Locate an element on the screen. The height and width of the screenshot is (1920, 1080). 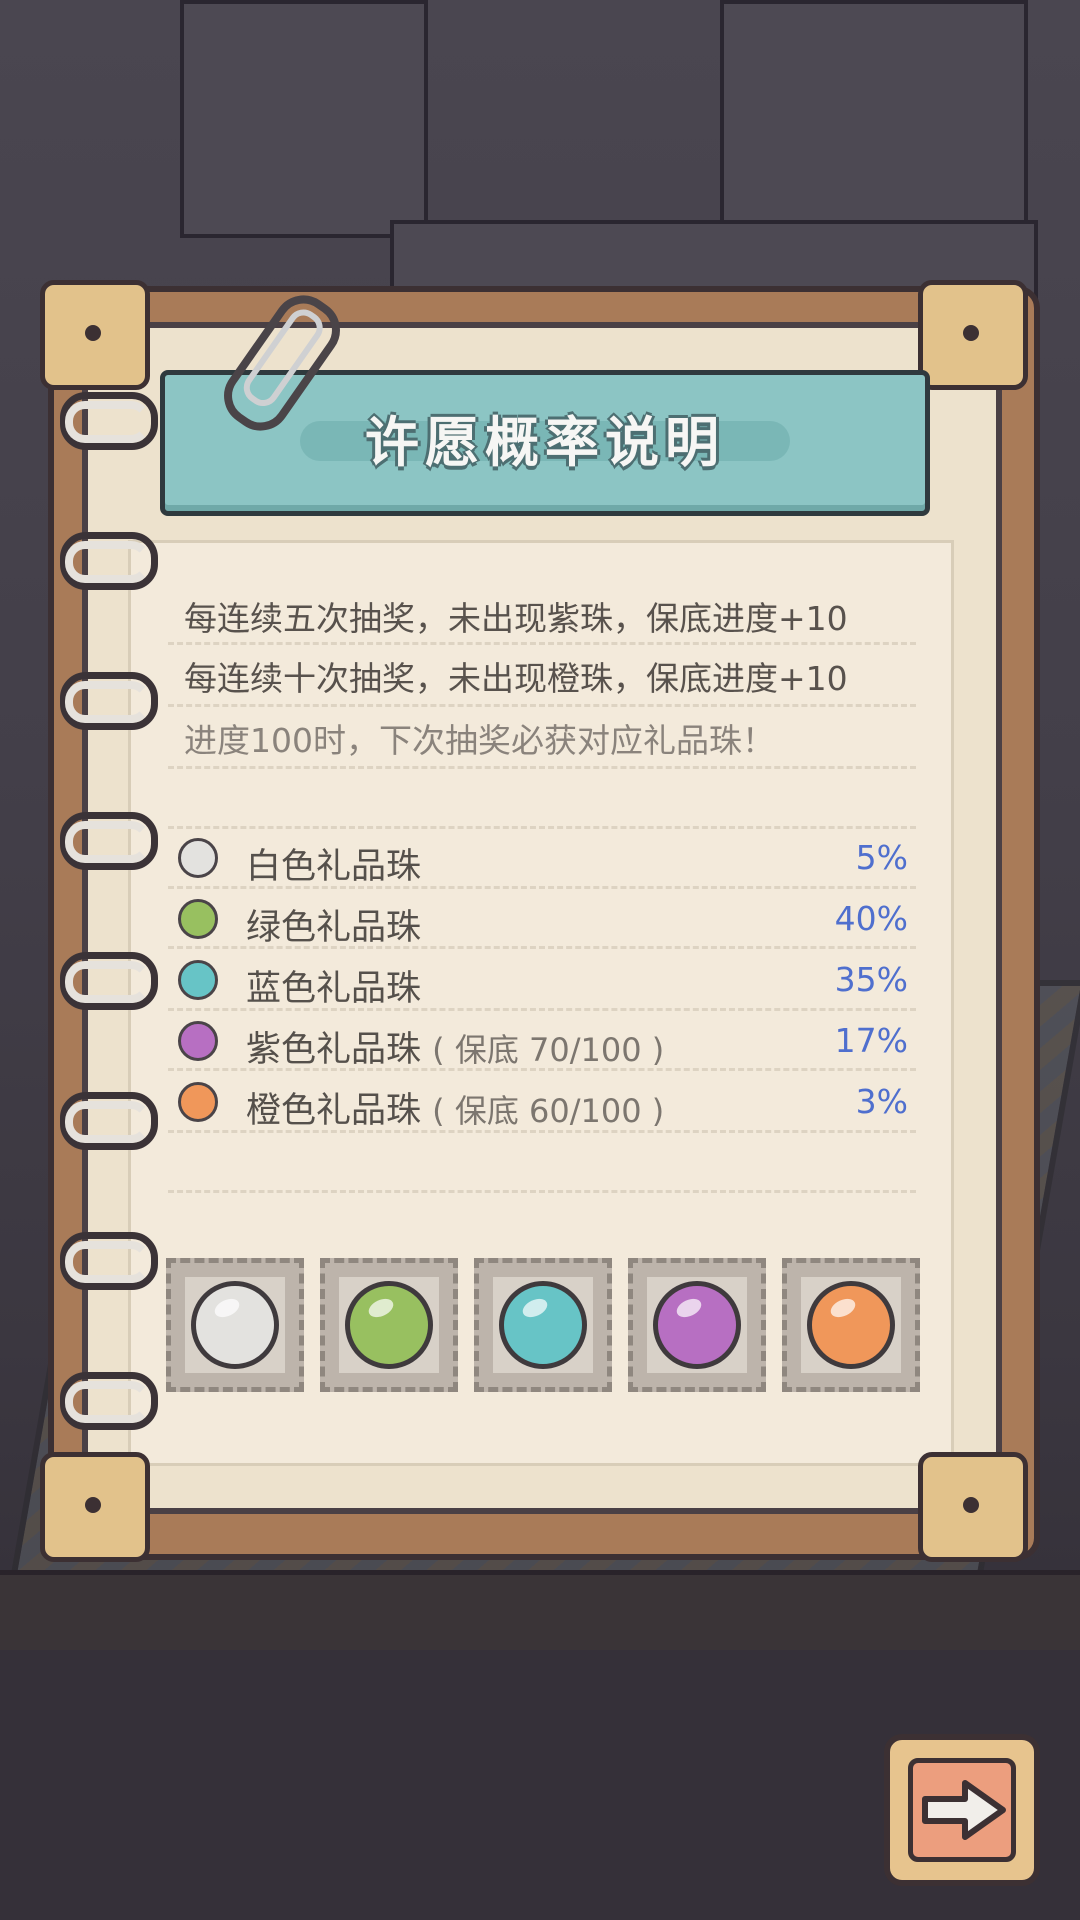
white-orb-icon is located at coordinates (235, 1325).